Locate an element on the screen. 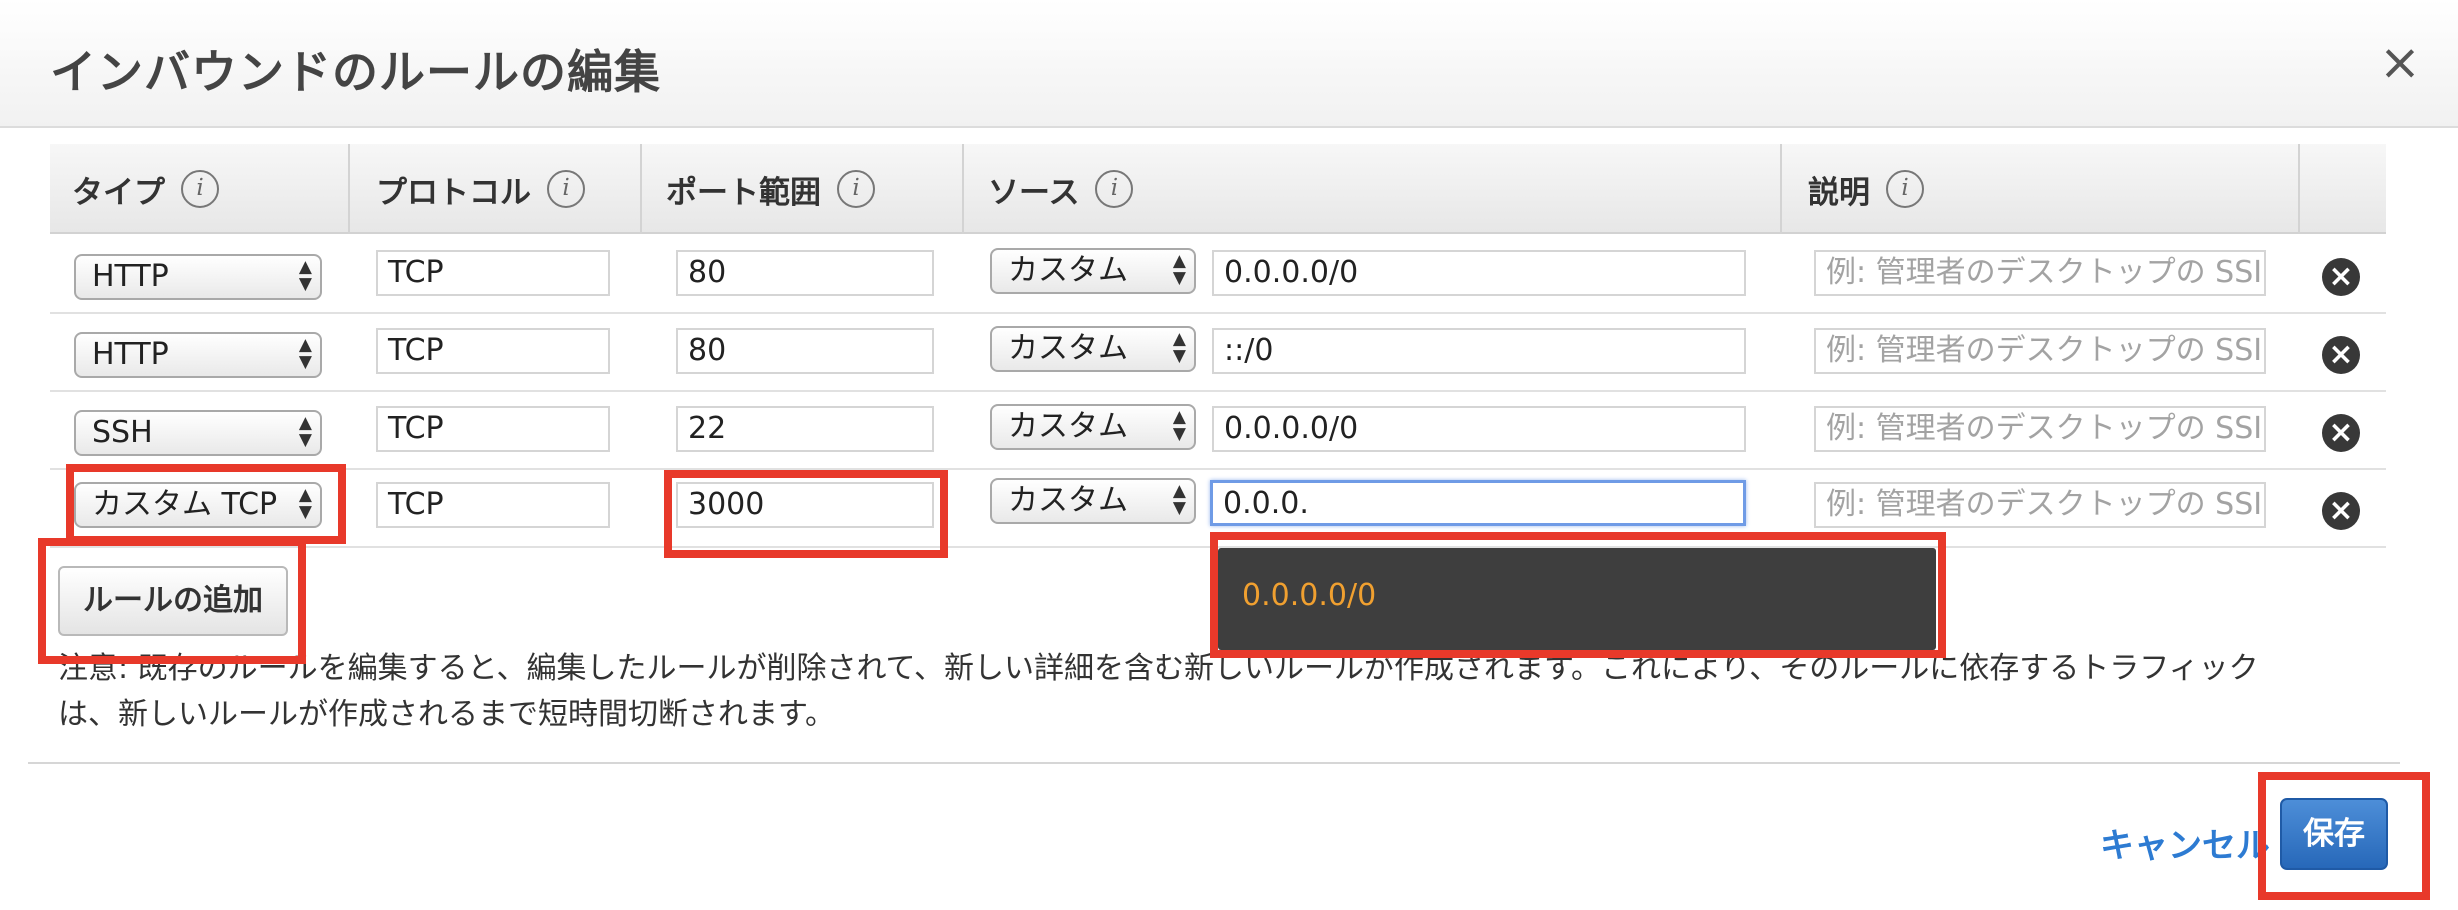  type-select: カスタム TCP ▲ ▼ is located at coordinates (198, 505).